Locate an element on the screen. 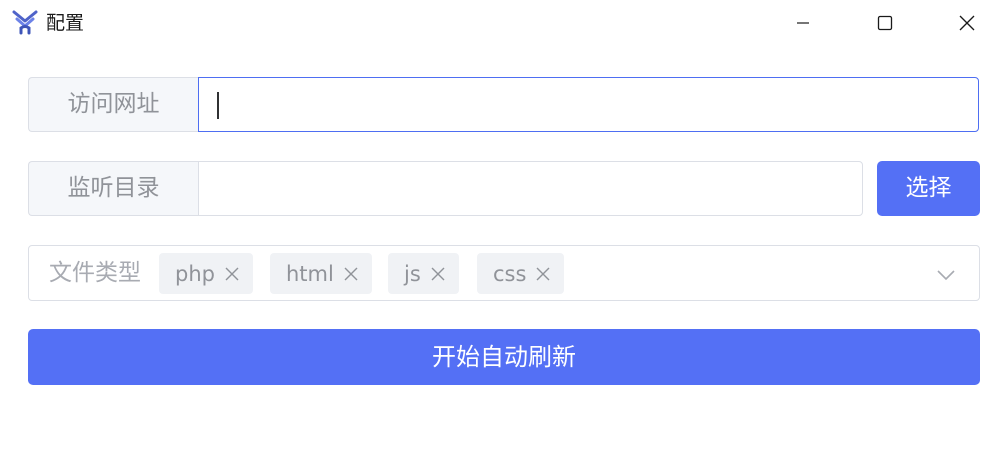 This screenshot has height=453, width=1008. text-caret is located at coordinates (218, 105).